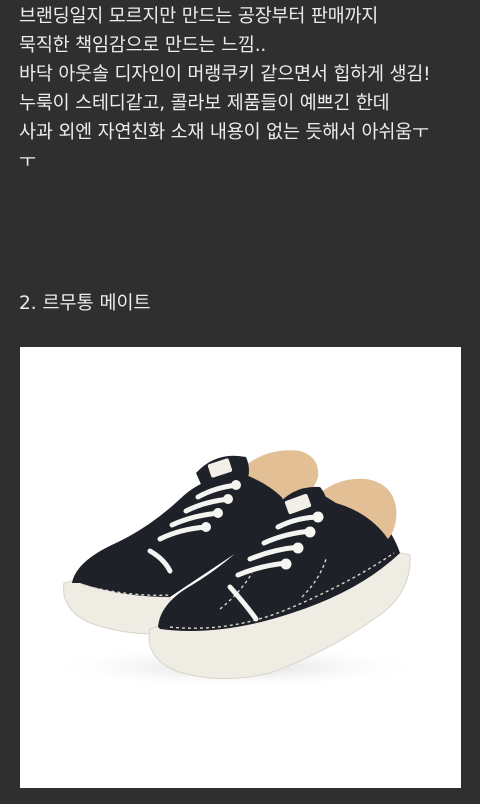 Image resolution: width=480 pixels, height=804 pixels. I want to click on paragraph-line: 누룩이 스테디같고, 콜라보 제품들이 예쁘긴 한데, so click(204, 103).